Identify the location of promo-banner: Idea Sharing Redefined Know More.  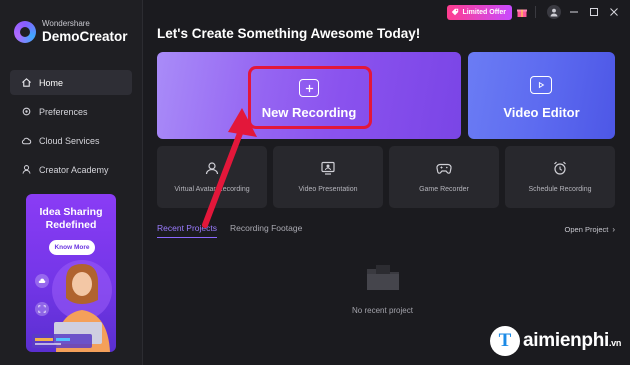
(71, 273).